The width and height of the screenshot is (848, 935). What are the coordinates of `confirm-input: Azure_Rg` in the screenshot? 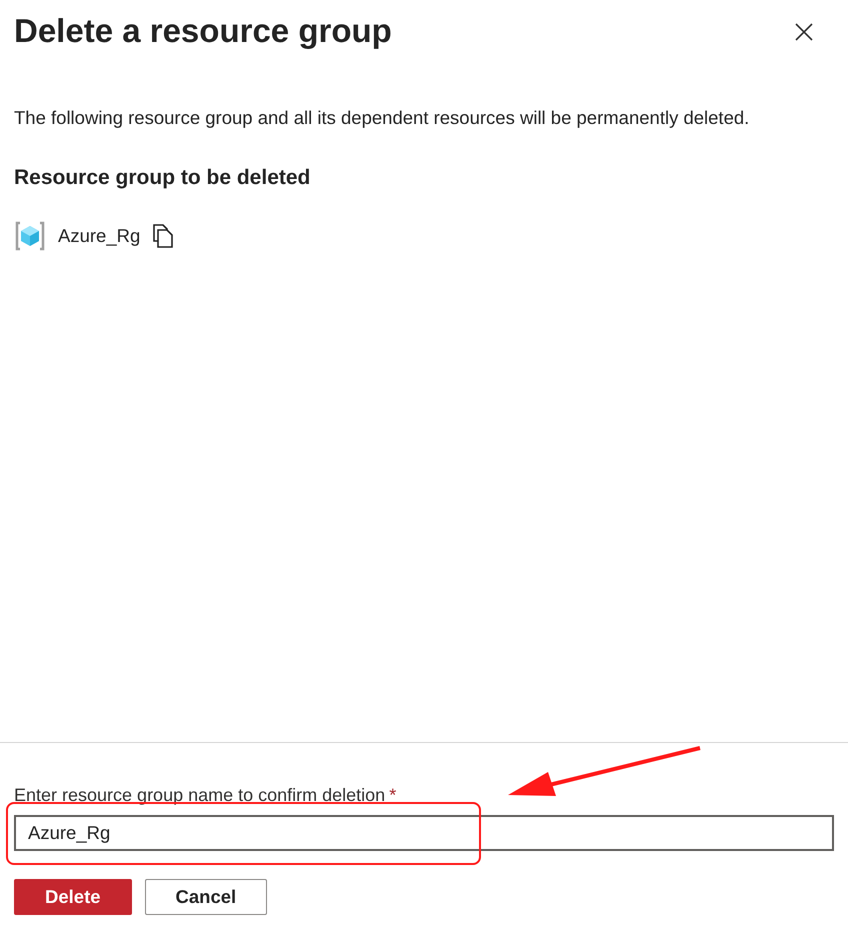 It's located at (424, 833).